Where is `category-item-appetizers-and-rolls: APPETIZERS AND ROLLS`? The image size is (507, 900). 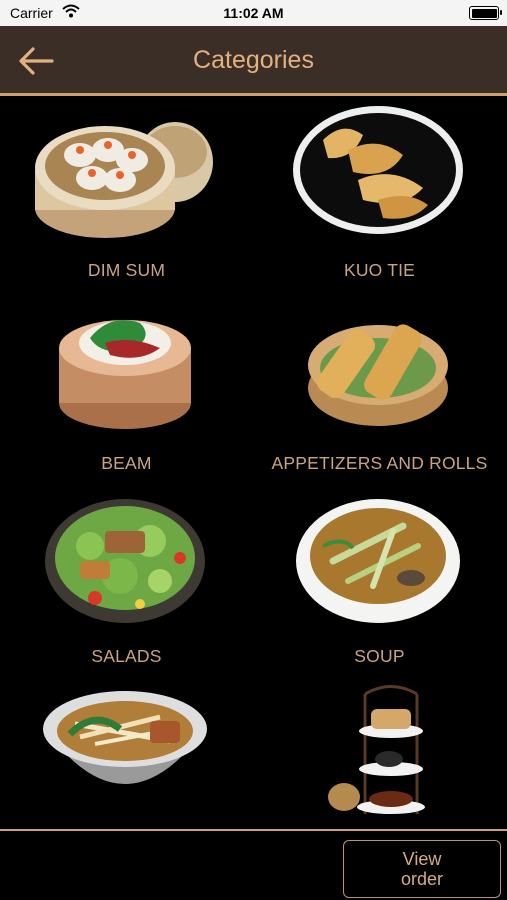
category-item-appetizers-and-rolls: APPETIZERS AND ROLLS is located at coordinates (379, 389).